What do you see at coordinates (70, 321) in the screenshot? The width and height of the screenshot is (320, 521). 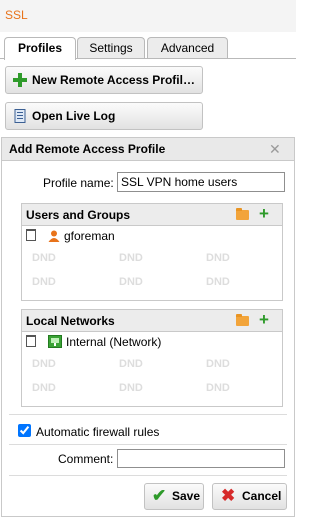 I see `networks-list-title: Local Networks` at bounding box center [70, 321].